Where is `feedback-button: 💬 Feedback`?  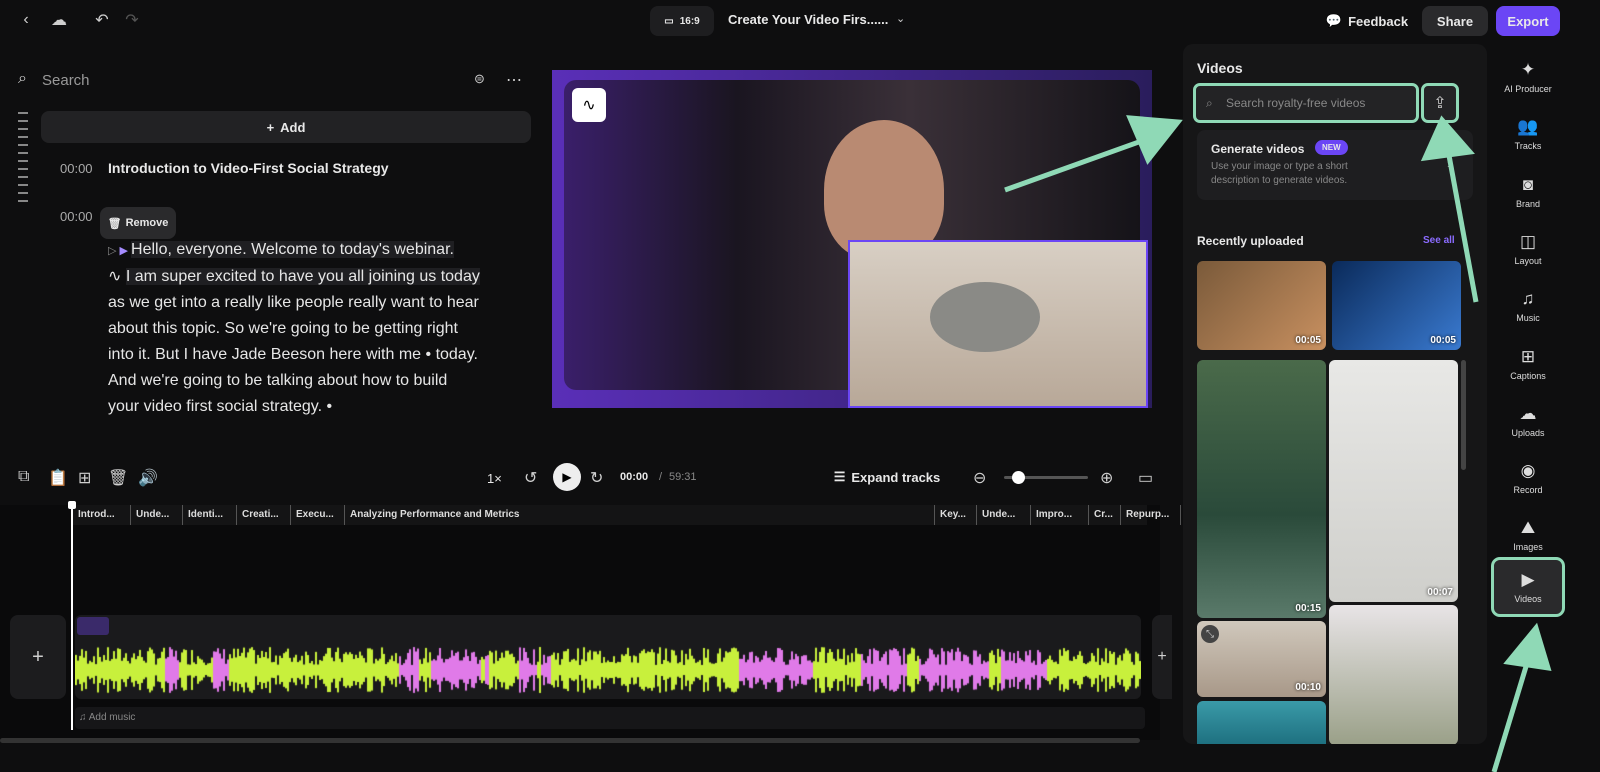
feedback-button: 💬 Feedback is located at coordinates (1367, 21).